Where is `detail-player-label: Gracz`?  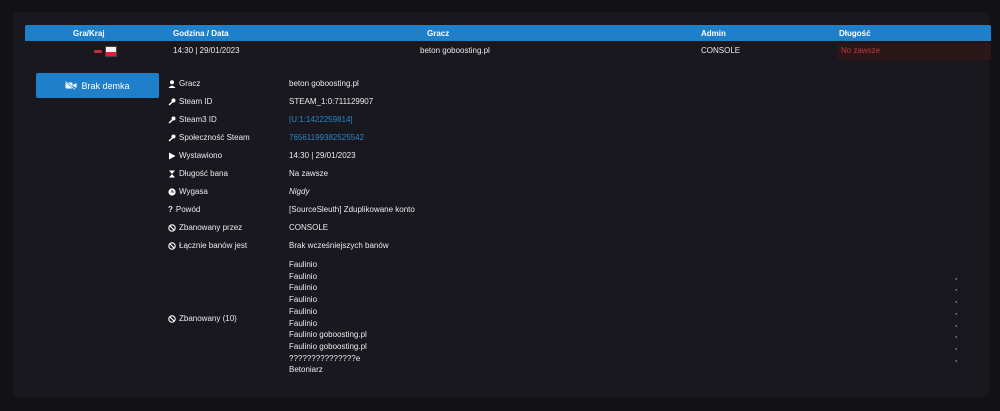 detail-player-label: Gracz is located at coordinates (184, 83).